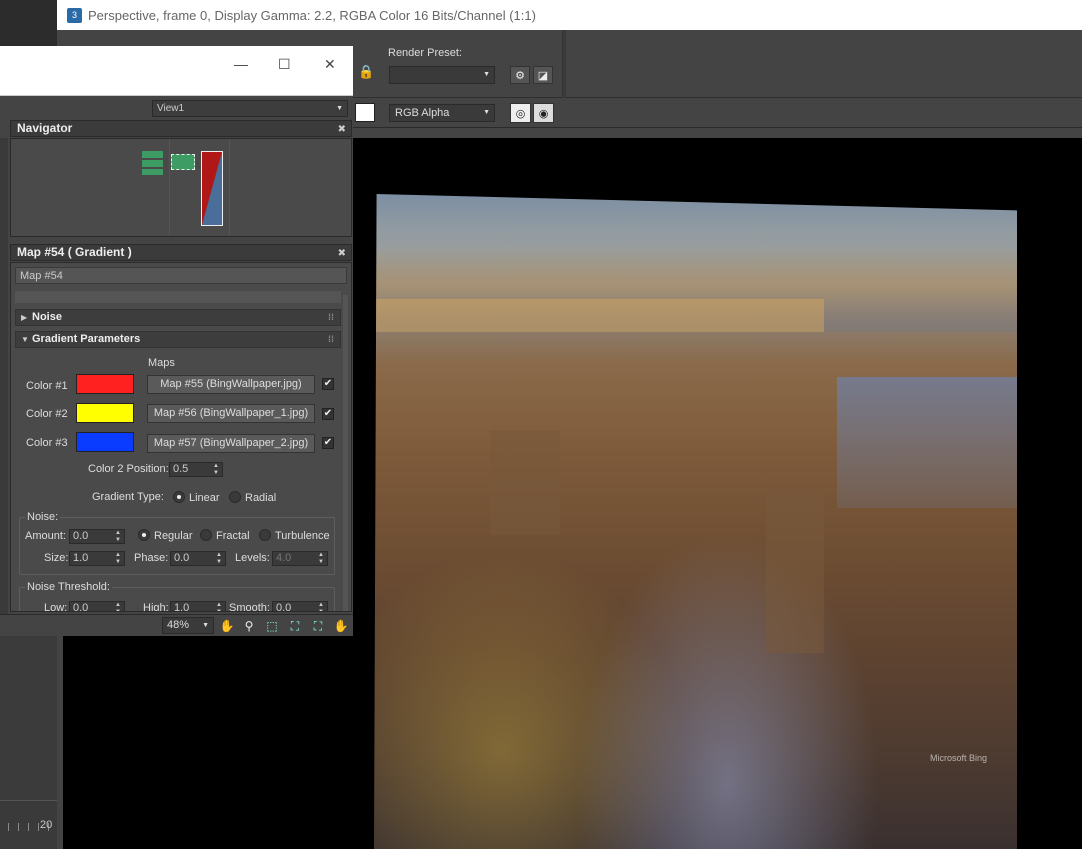  Describe the element at coordinates (265, 535) in the screenshot. I see `noise-turbulence-radio` at that location.